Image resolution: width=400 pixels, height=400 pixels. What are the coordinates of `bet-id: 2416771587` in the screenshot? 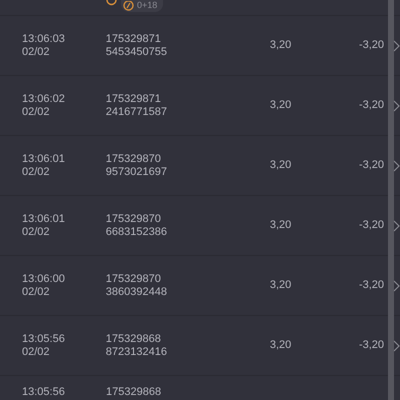 It's located at (137, 112).